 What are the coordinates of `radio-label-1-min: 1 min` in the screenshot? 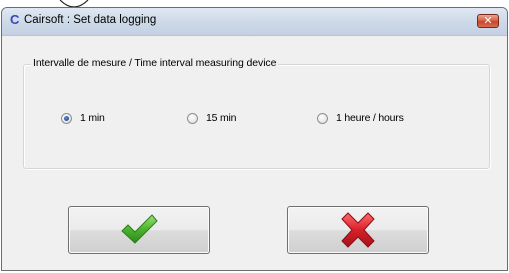 It's located at (92, 118).